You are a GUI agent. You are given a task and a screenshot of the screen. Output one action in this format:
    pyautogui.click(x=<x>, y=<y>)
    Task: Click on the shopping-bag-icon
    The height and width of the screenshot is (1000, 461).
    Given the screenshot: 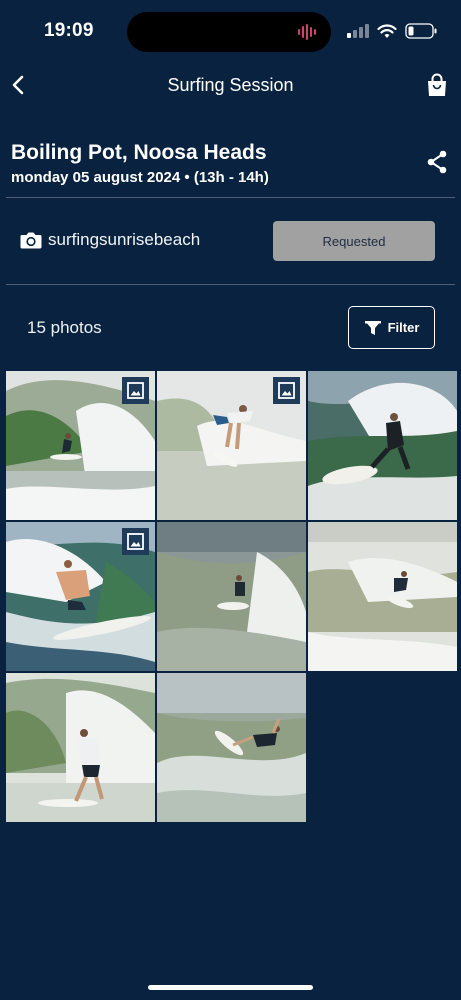 What is the action you would take?
    pyautogui.click(x=437, y=84)
    